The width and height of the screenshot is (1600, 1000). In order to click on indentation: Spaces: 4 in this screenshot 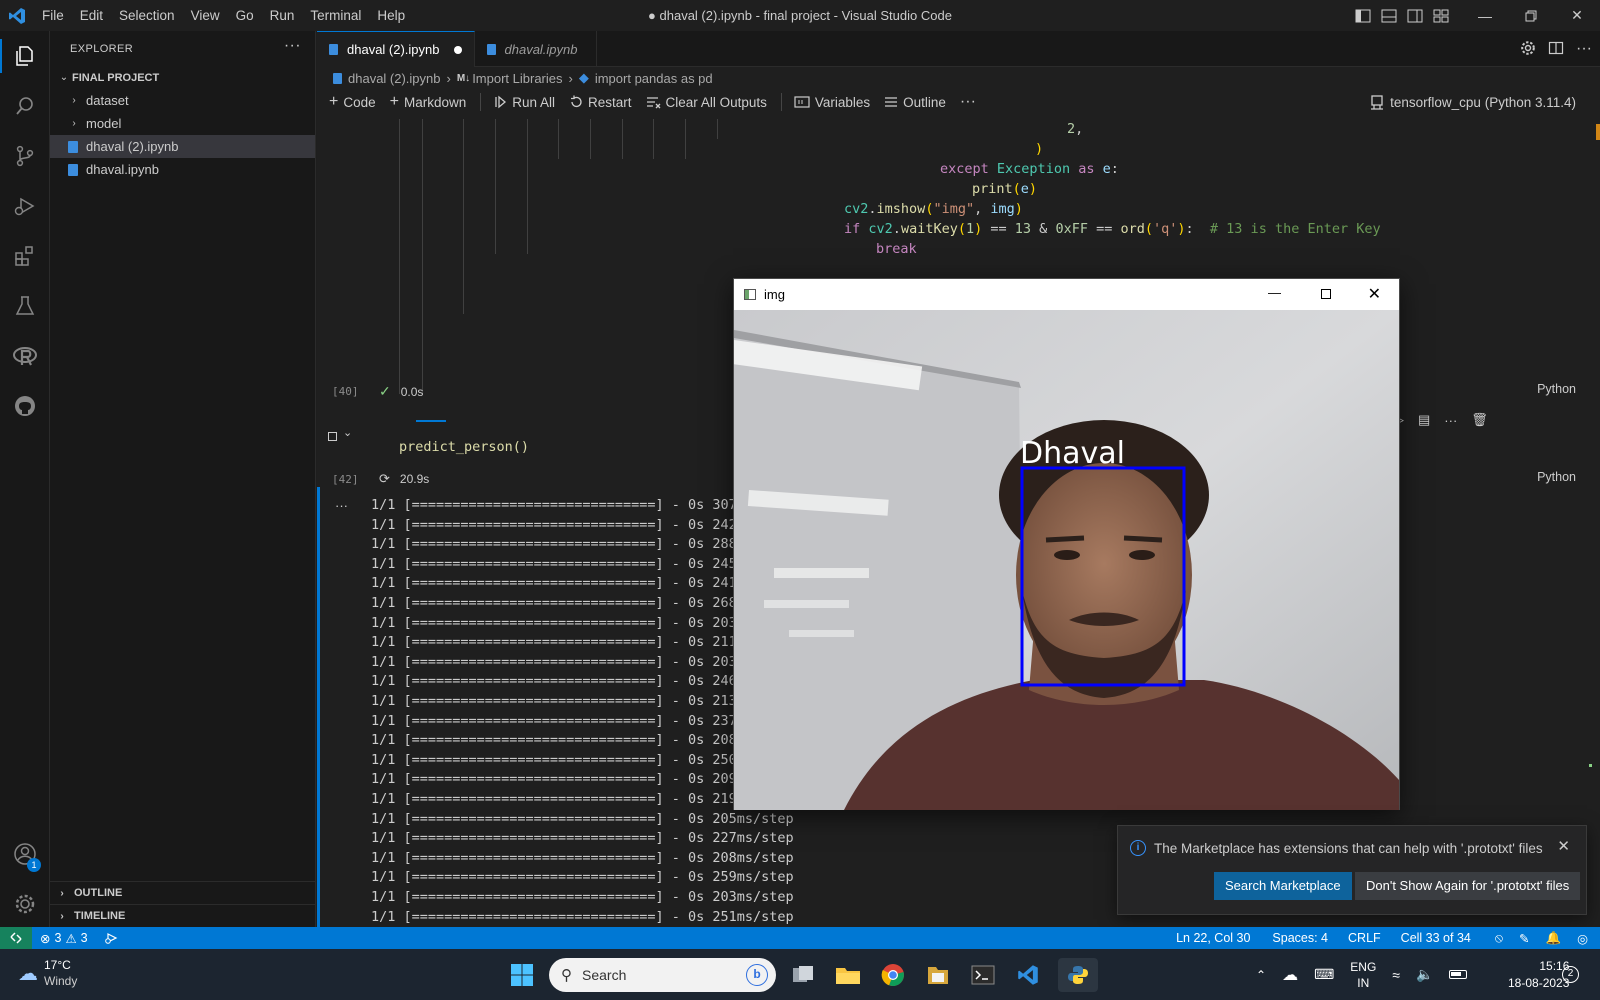, I will do `click(1300, 938)`.